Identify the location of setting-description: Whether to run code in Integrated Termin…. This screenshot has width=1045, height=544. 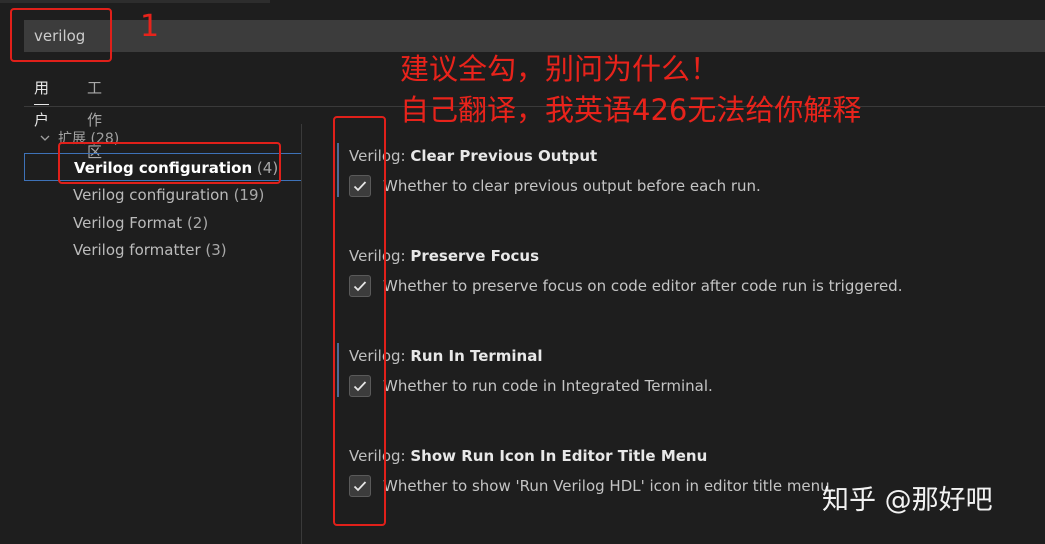
(548, 386).